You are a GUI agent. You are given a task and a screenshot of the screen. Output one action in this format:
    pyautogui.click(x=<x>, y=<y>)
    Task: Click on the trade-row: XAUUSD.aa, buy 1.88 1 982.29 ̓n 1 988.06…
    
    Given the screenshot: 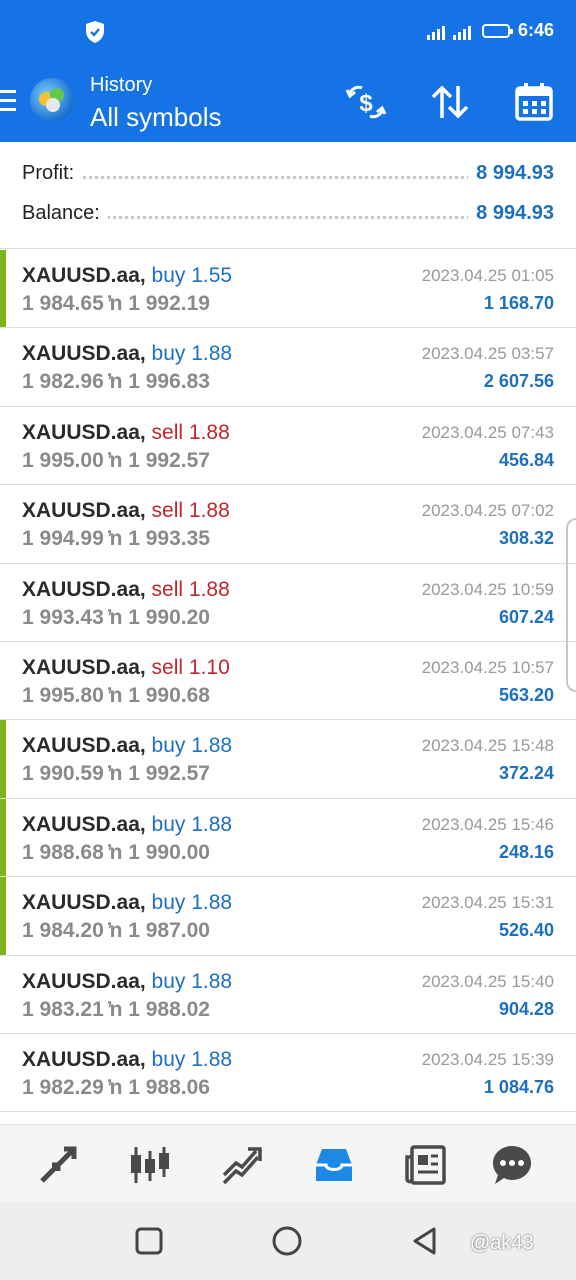 What is the action you would take?
    pyautogui.click(x=288, y=1073)
    